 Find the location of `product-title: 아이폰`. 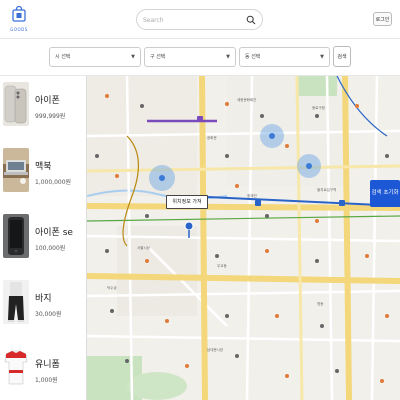

product-title: 아이폰 is located at coordinates (47, 101).